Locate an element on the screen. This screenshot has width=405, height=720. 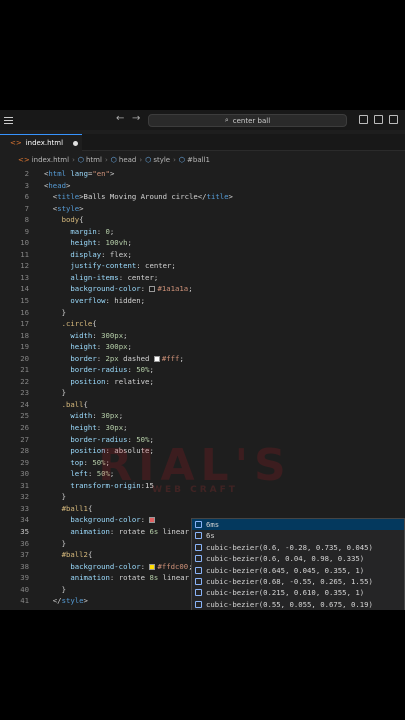
code-line: 15 overflow: hidden; is located at coordinates (202, 301).